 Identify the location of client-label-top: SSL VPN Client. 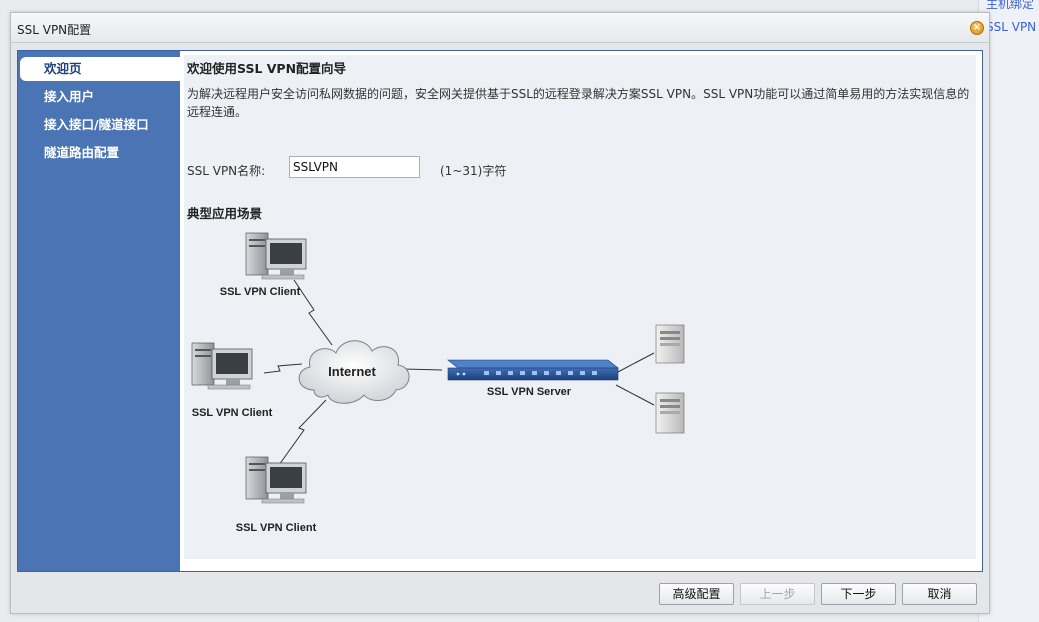
(260, 292).